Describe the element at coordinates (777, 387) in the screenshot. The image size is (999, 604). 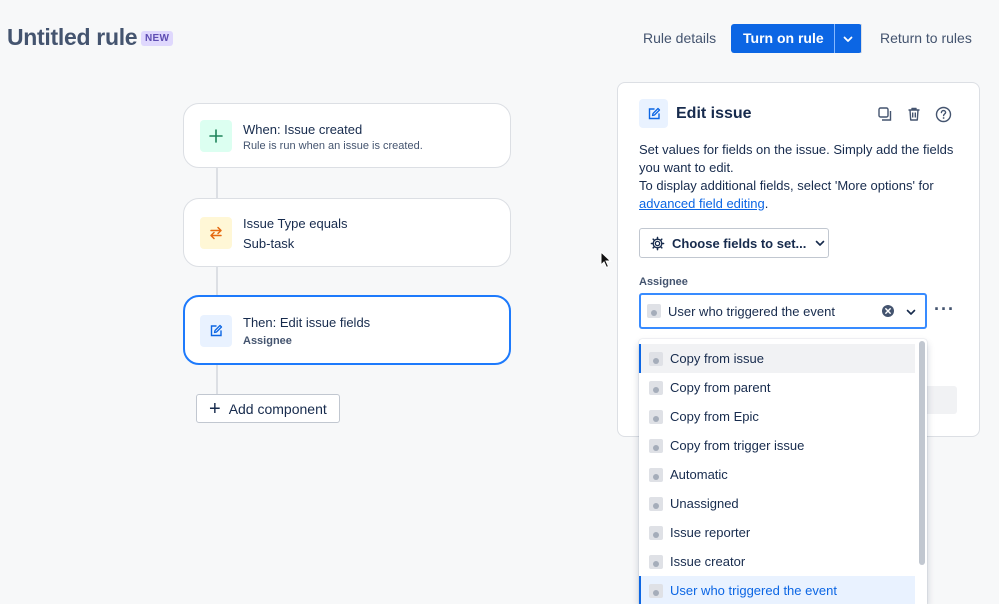
I see `dropdown-option: Copy from parent` at that location.